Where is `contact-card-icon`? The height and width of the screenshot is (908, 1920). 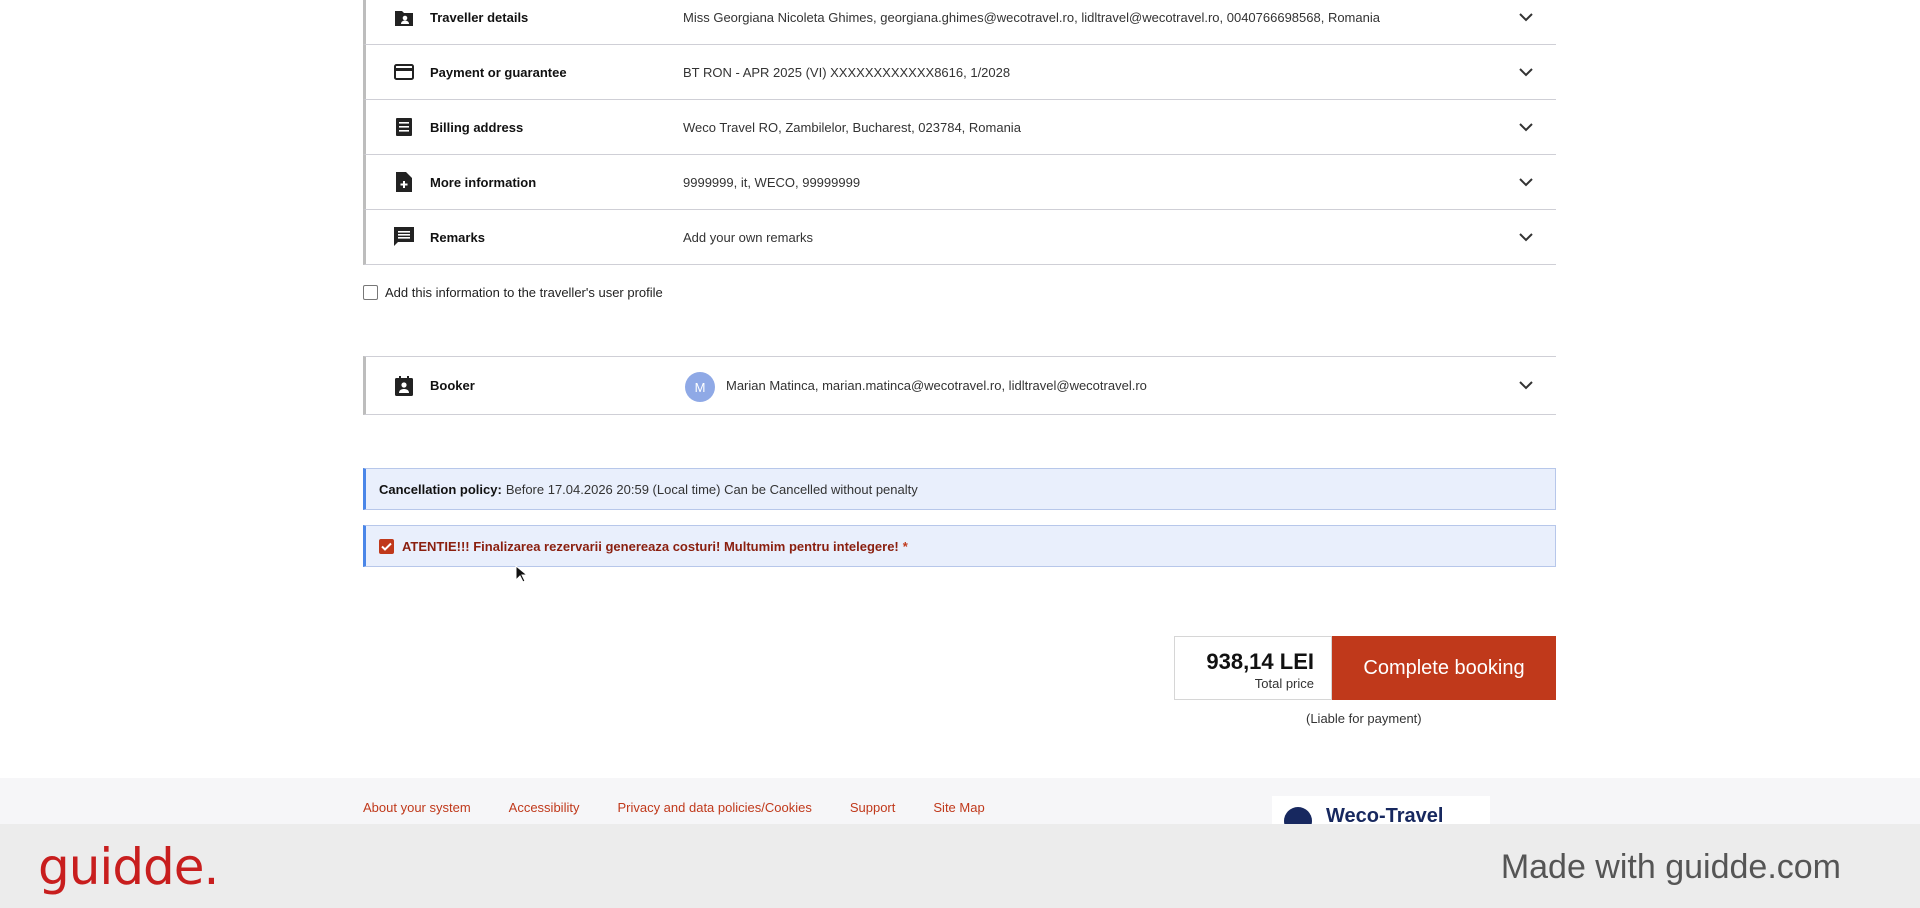 contact-card-icon is located at coordinates (404, 386).